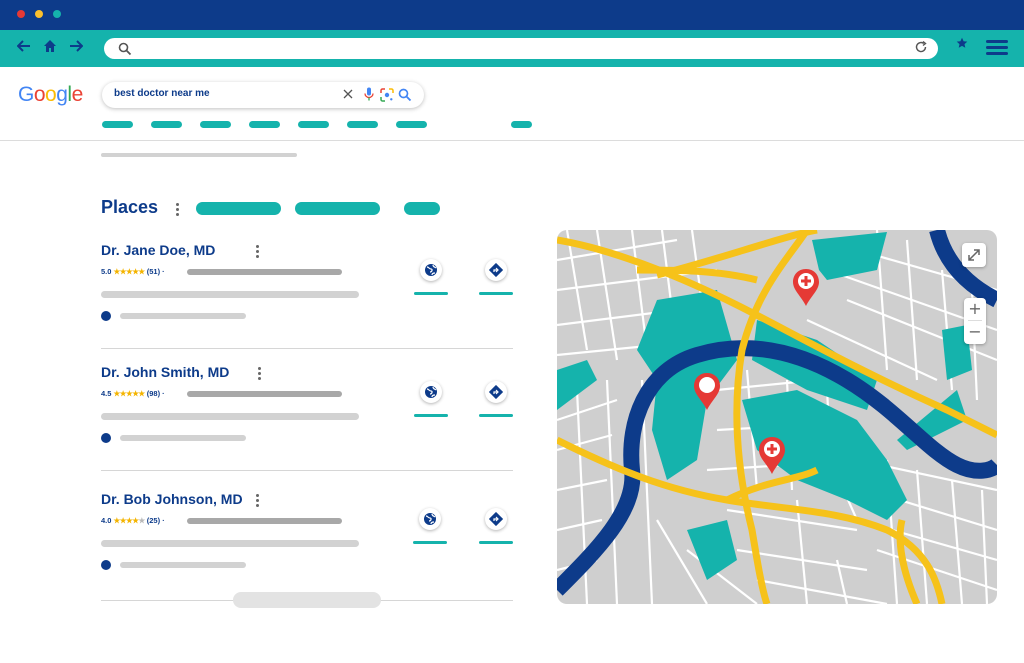 The image size is (1024, 663). Describe the element at coordinates (76, 48) in the screenshot. I see `forward-arrow-icon` at that location.